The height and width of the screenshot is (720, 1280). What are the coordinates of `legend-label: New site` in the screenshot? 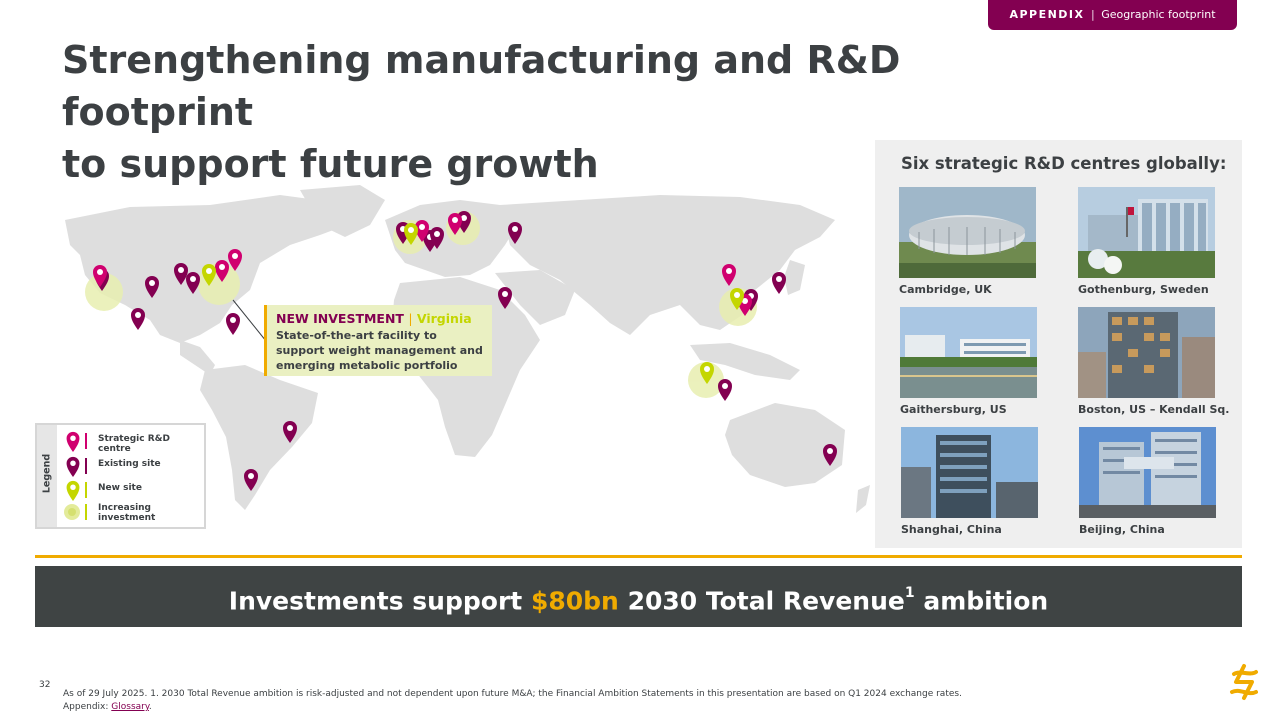 It's located at (120, 488).